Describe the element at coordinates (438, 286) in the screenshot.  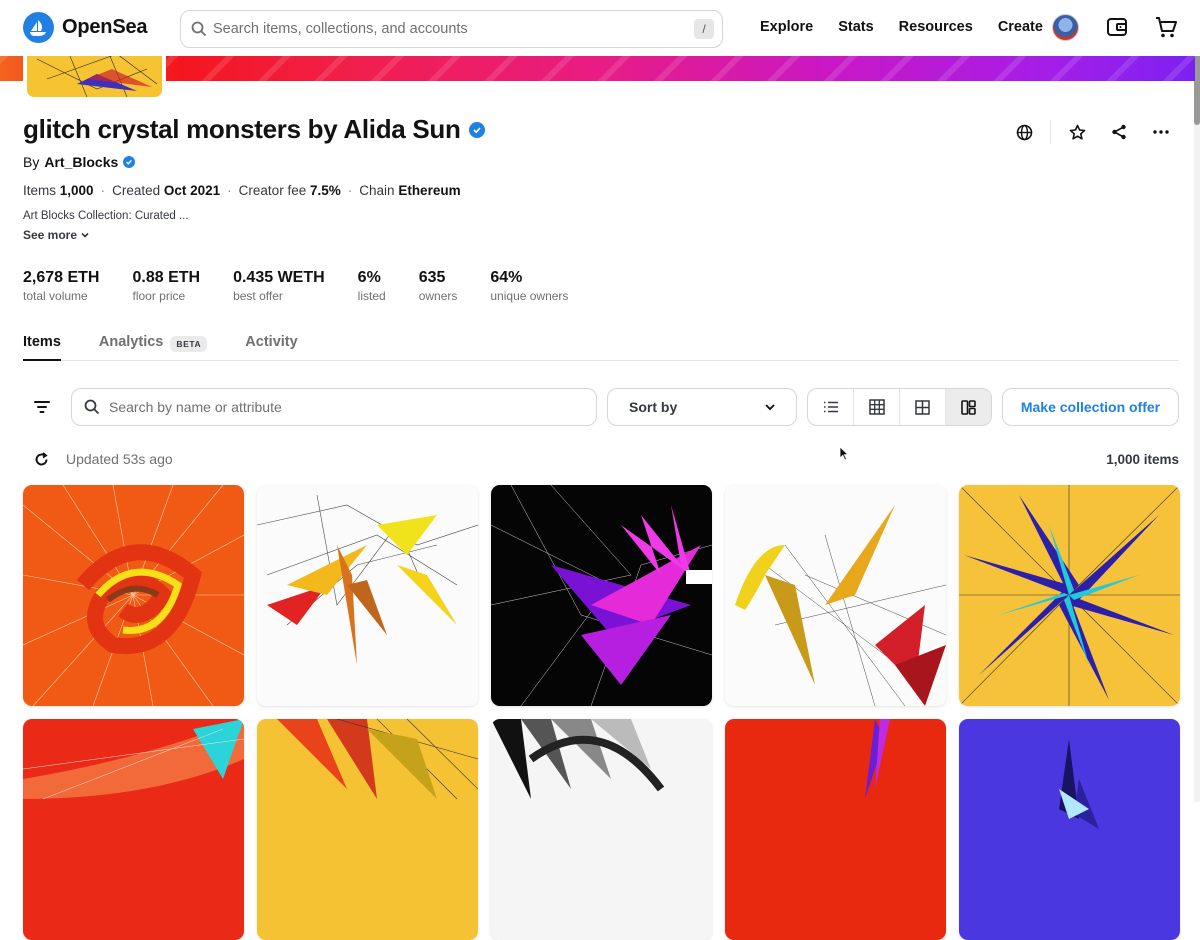
I see `stat-owners: 635 owners` at that location.